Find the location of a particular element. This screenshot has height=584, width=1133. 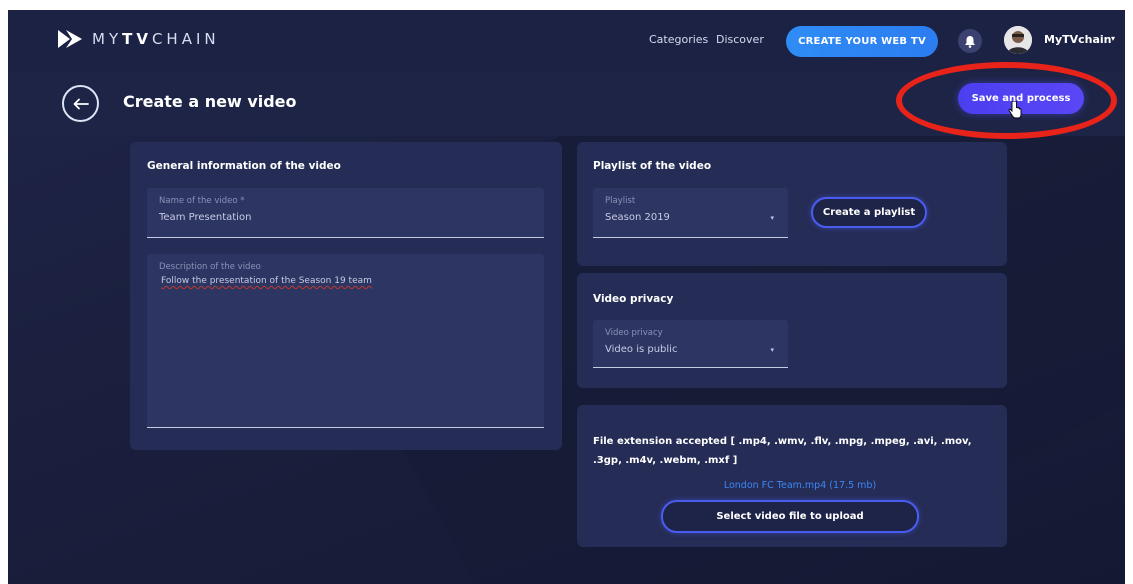

privacy-select-label: Video privacy is located at coordinates (634, 333).